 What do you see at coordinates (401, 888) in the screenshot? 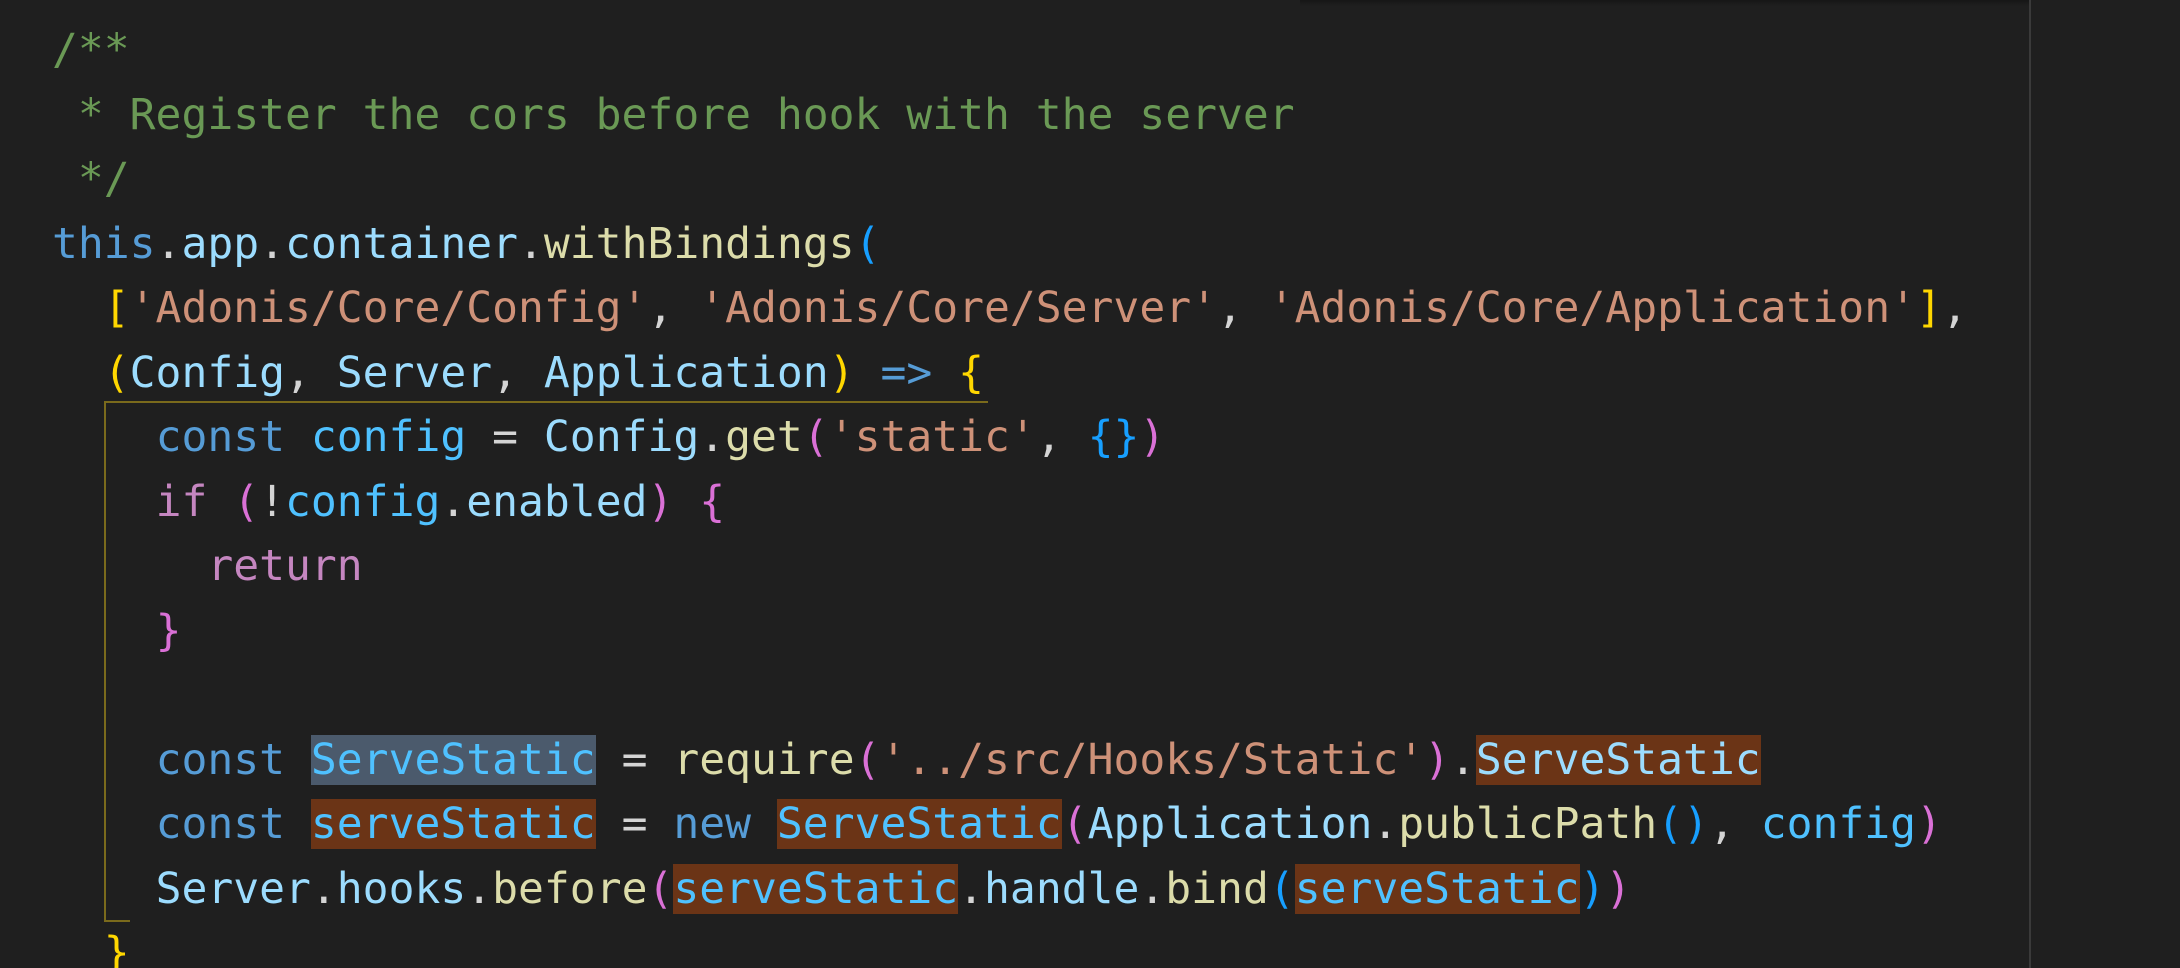
I see `code-token: hooks` at bounding box center [401, 888].